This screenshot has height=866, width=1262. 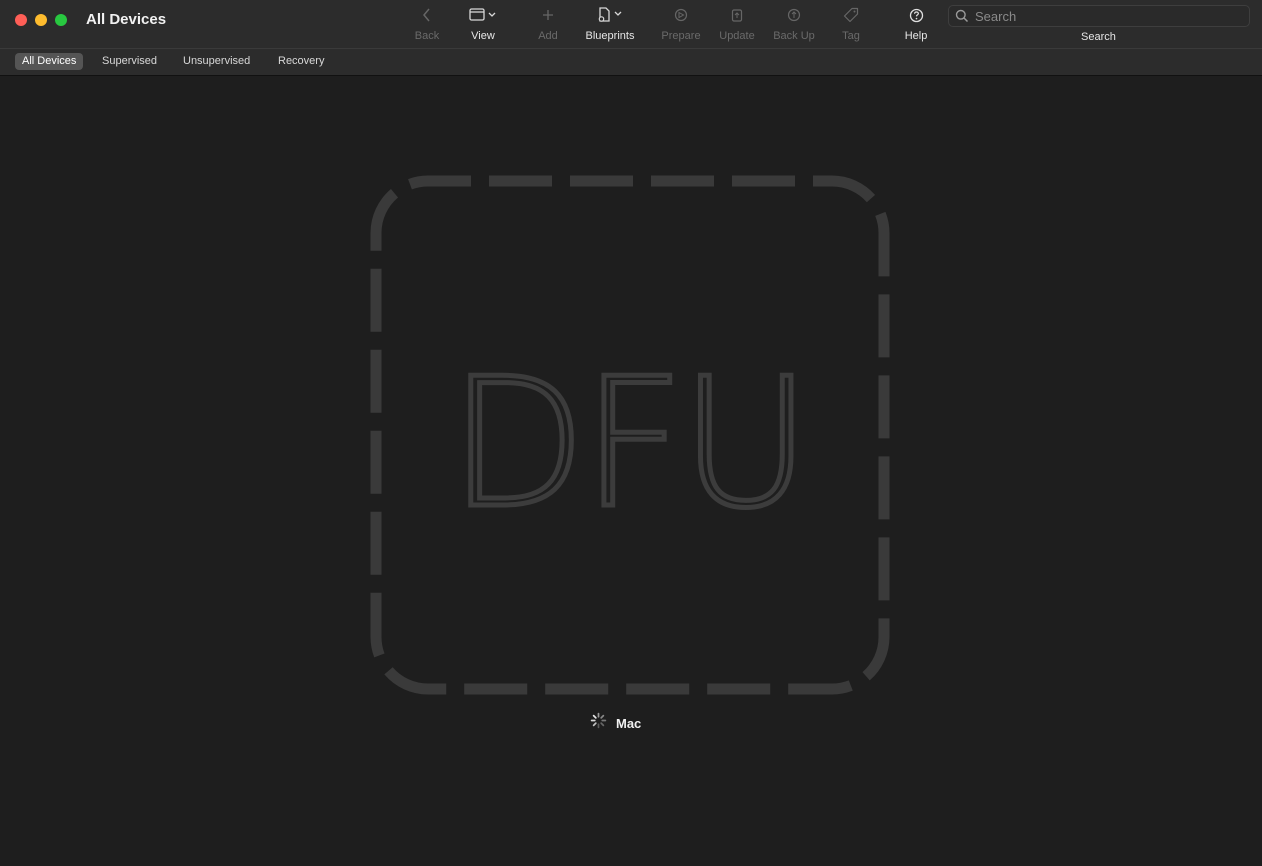 I want to click on minimize-window-button, so click(x=41, y=20).